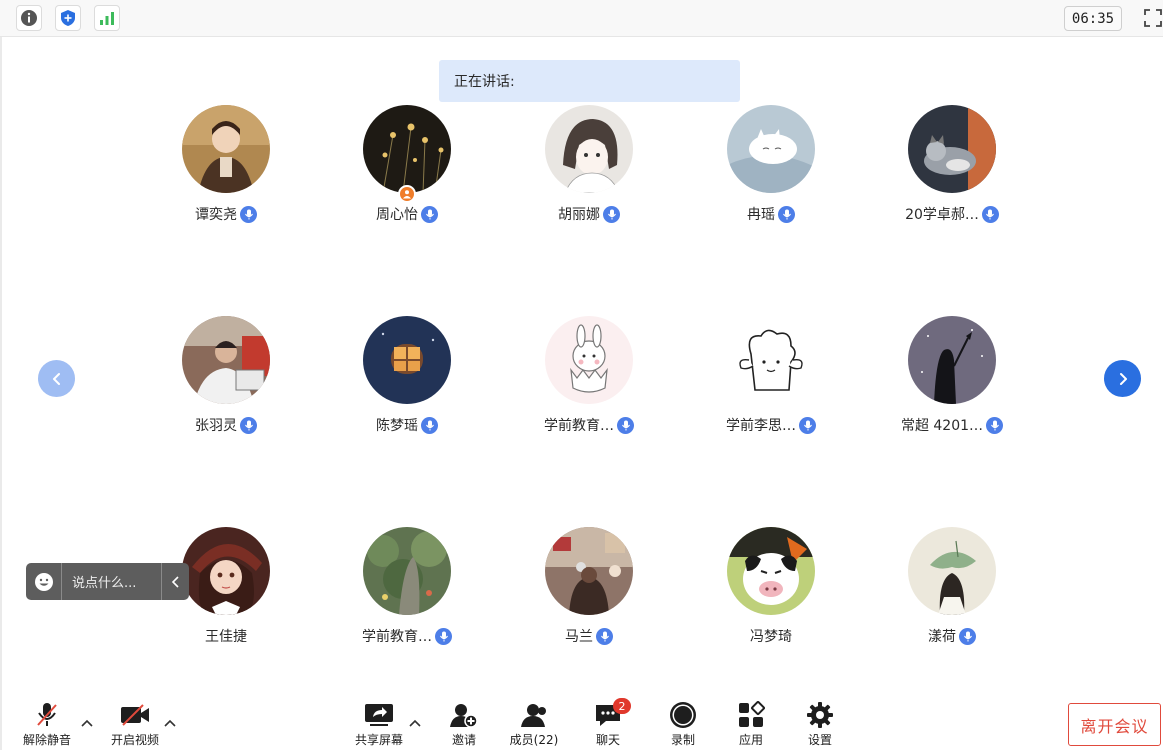 Image resolution: width=1163 pixels, height=750 pixels. I want to click on participant-name: 胡丽娜, so click(589, 214).